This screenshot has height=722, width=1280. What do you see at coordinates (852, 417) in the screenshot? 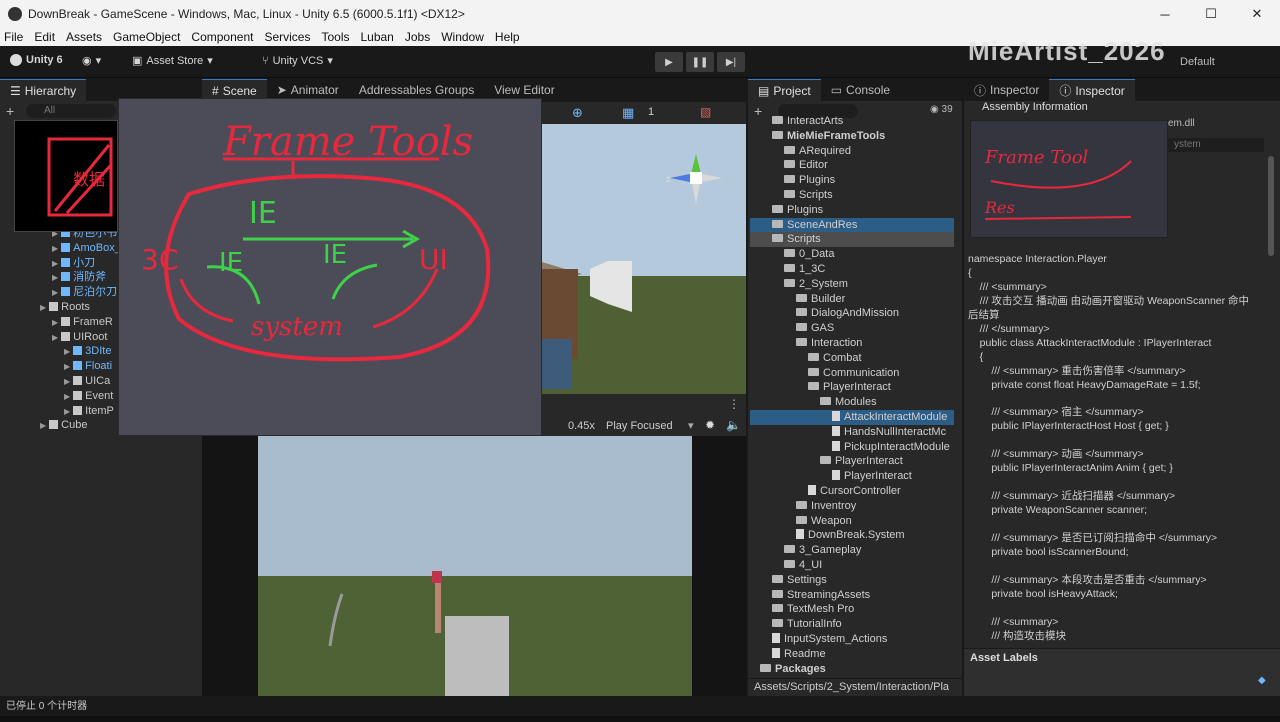
I see `project-file: AttackInteractModule` at bounding box center [852, 417].